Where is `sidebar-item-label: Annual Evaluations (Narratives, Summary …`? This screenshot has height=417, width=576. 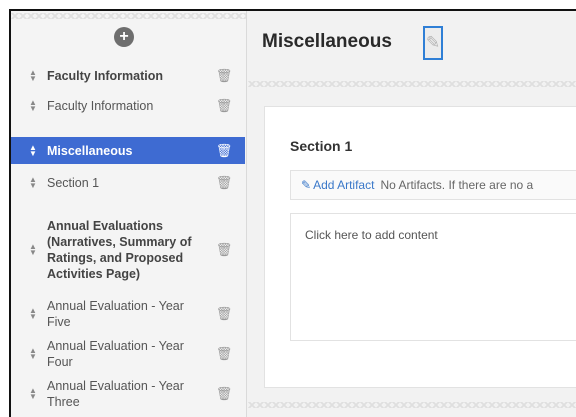
sidebar-item-label: Annual Evaluations (Narratives, Summary … is located at coordinates (119, 250).